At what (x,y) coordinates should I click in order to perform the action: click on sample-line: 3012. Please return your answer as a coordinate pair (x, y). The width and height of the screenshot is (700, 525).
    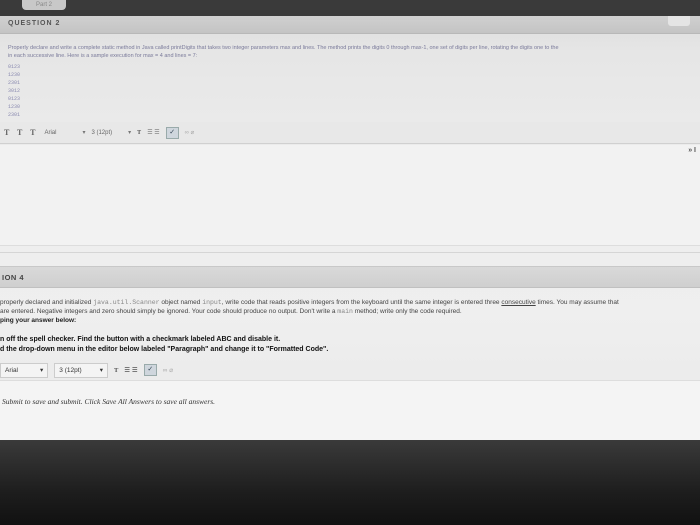
    Looking at the image, I should click on (14, 91).